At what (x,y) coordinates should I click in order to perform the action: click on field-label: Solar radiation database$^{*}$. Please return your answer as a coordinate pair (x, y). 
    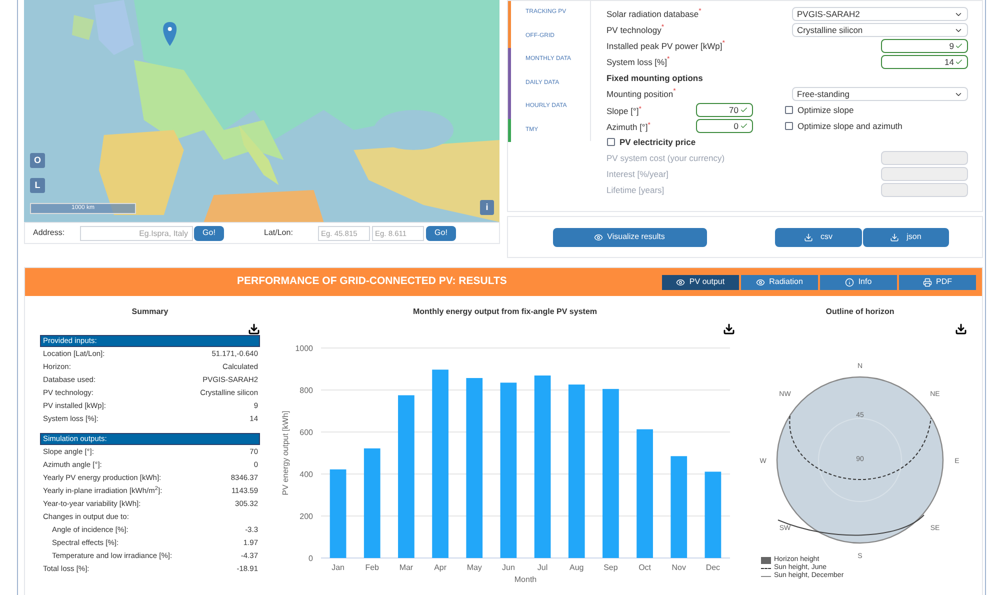
    Looking at the image, I should click on (654, 14).